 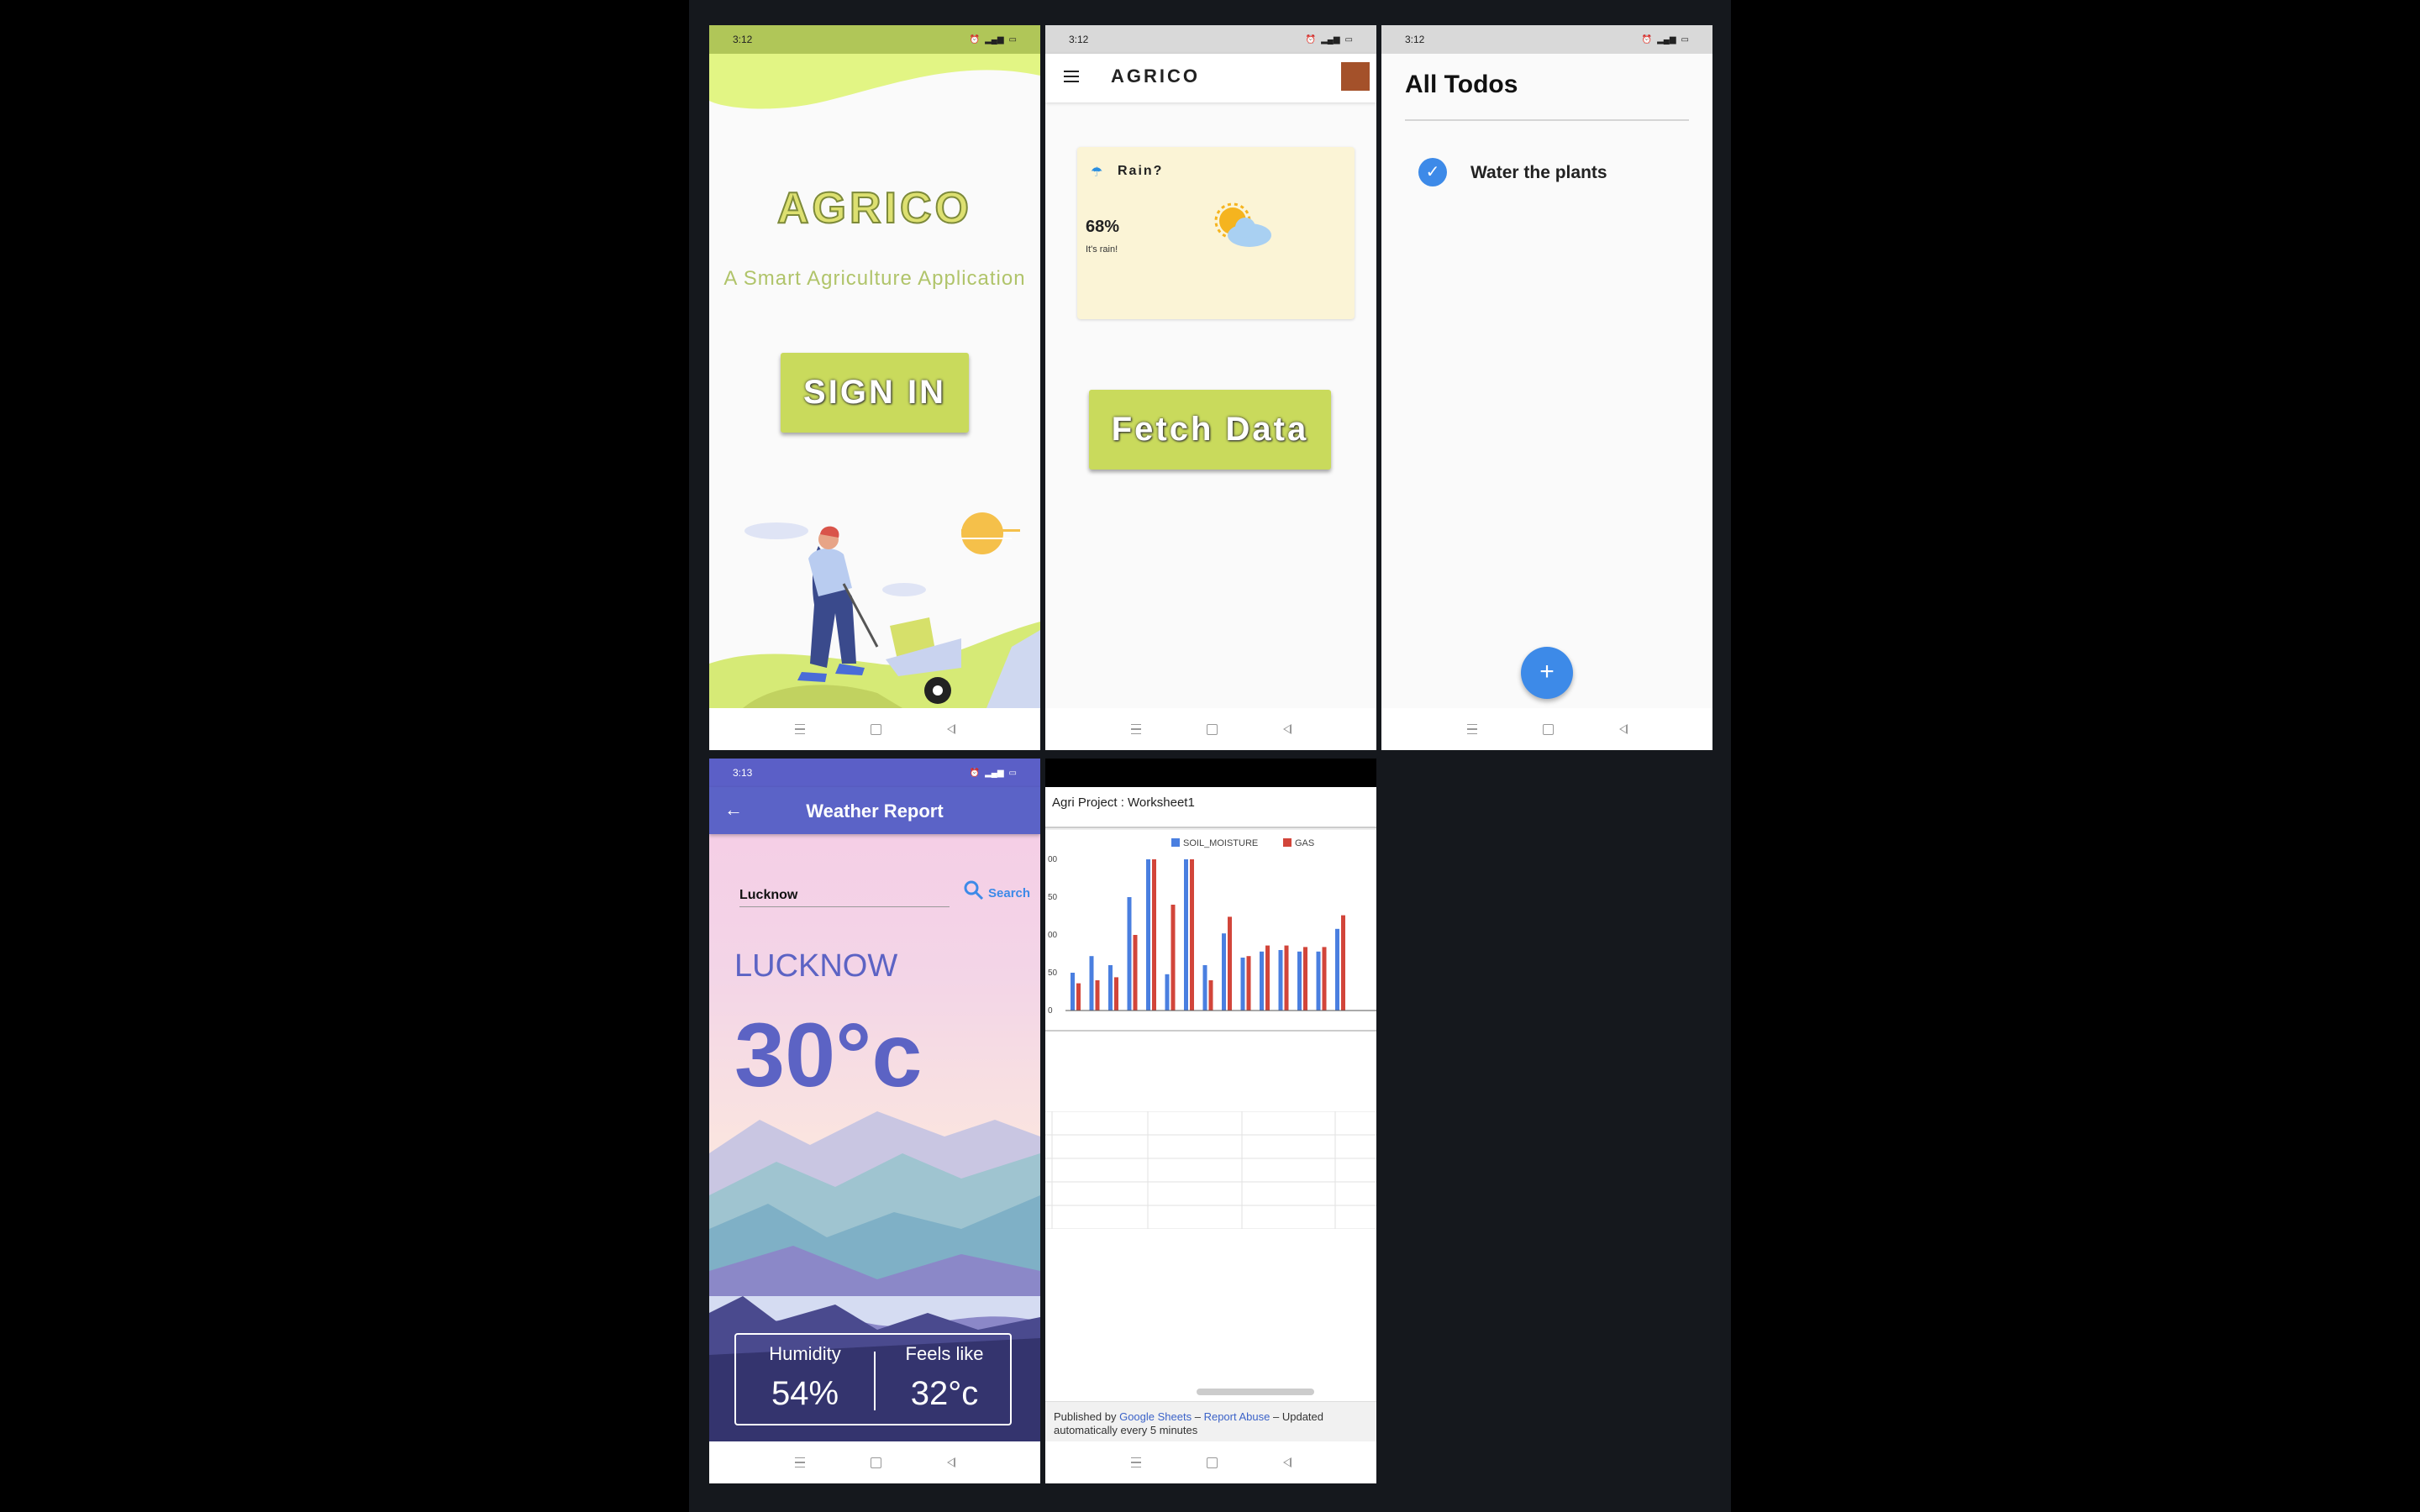 I want to click on feels-like-value: 32°c, so click(x=944, y=1393).